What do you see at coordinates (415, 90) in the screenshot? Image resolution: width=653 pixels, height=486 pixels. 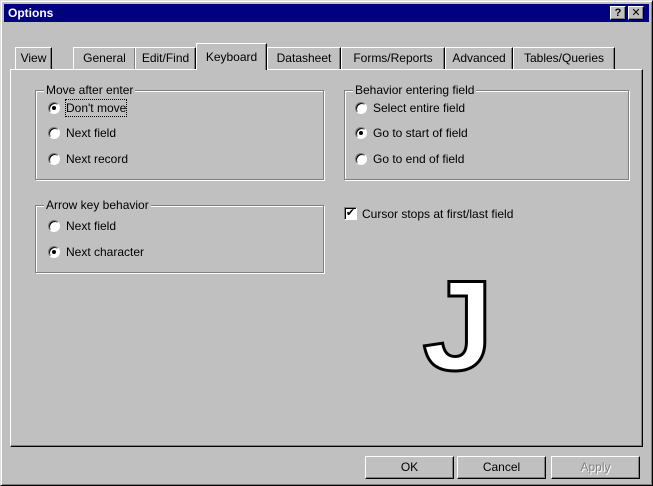 I see `behavior-entering-field-title: Behavior entering field` at bounding box center [415, 90].